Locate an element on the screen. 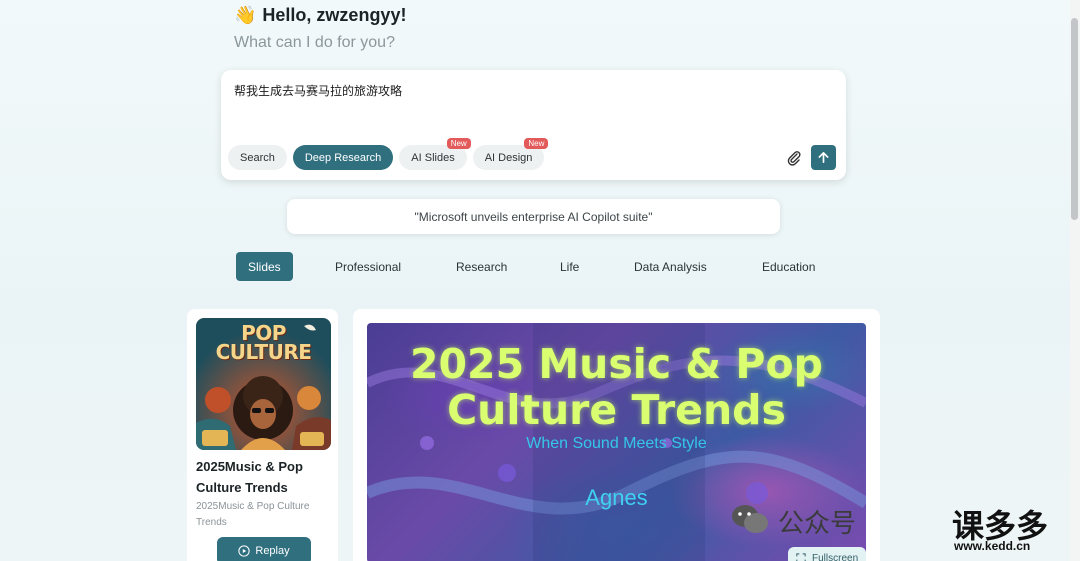 The image size is (1080, 561). card-thumbnail: POP CULTURE is located at coordinates (263, 384).